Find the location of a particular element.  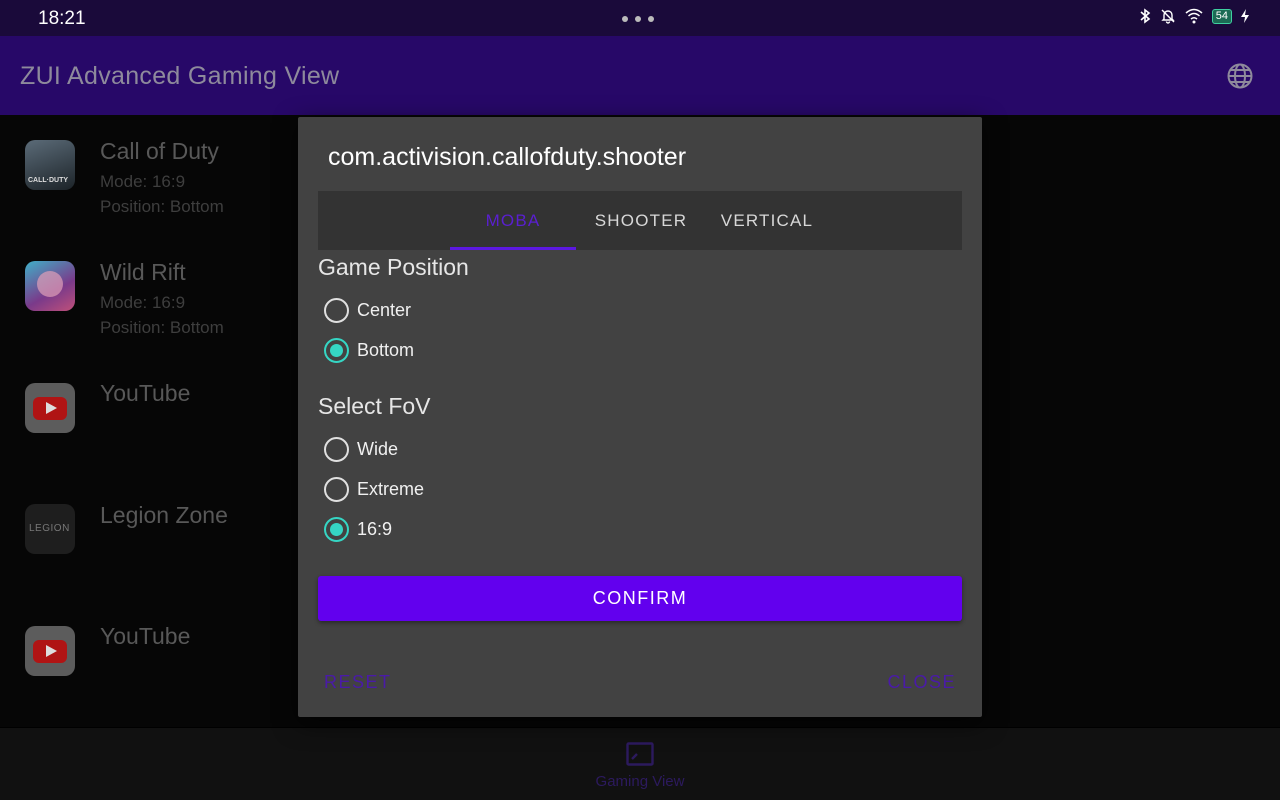

section-title-game-position: Game Position is located at coordinates (393, 267).